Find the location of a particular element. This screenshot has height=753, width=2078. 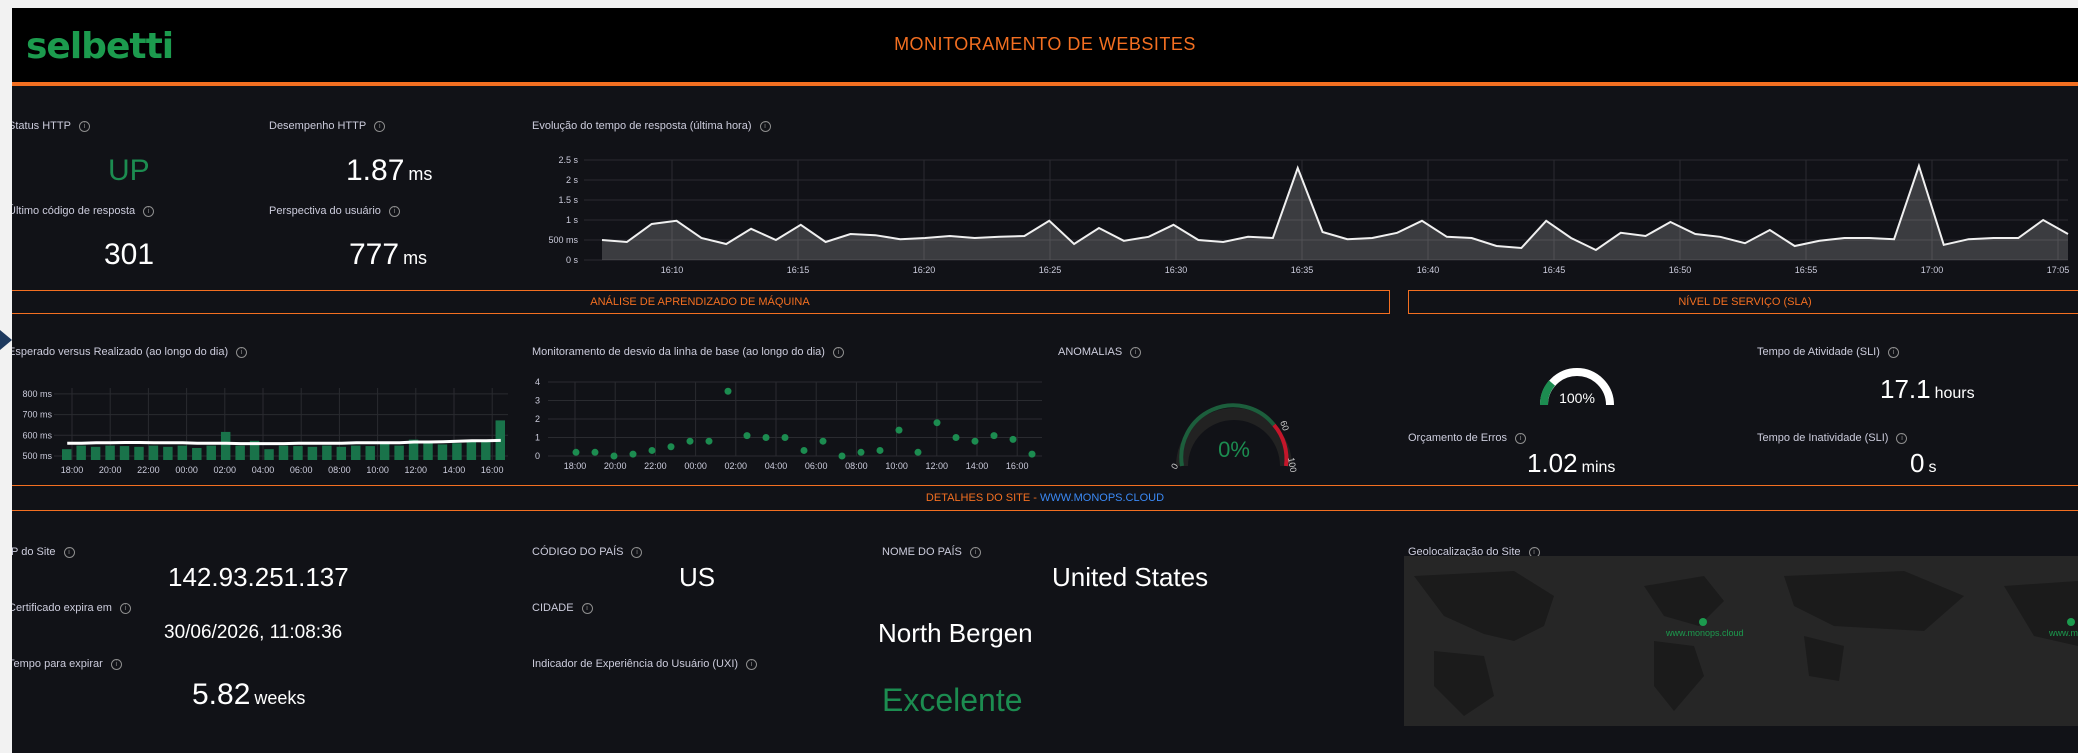

y-tick-label: 1 s is located at coordinates (572, 220).